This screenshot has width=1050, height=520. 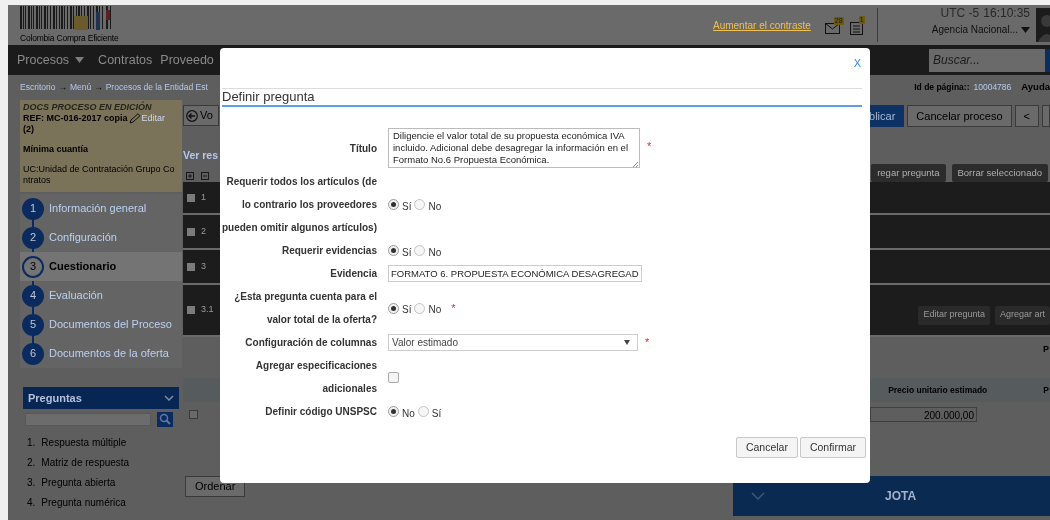 What do you see at coordinates (201, 156) in the screenshot?
I see `results-link: Ver res` at bounding box center [201, 156].